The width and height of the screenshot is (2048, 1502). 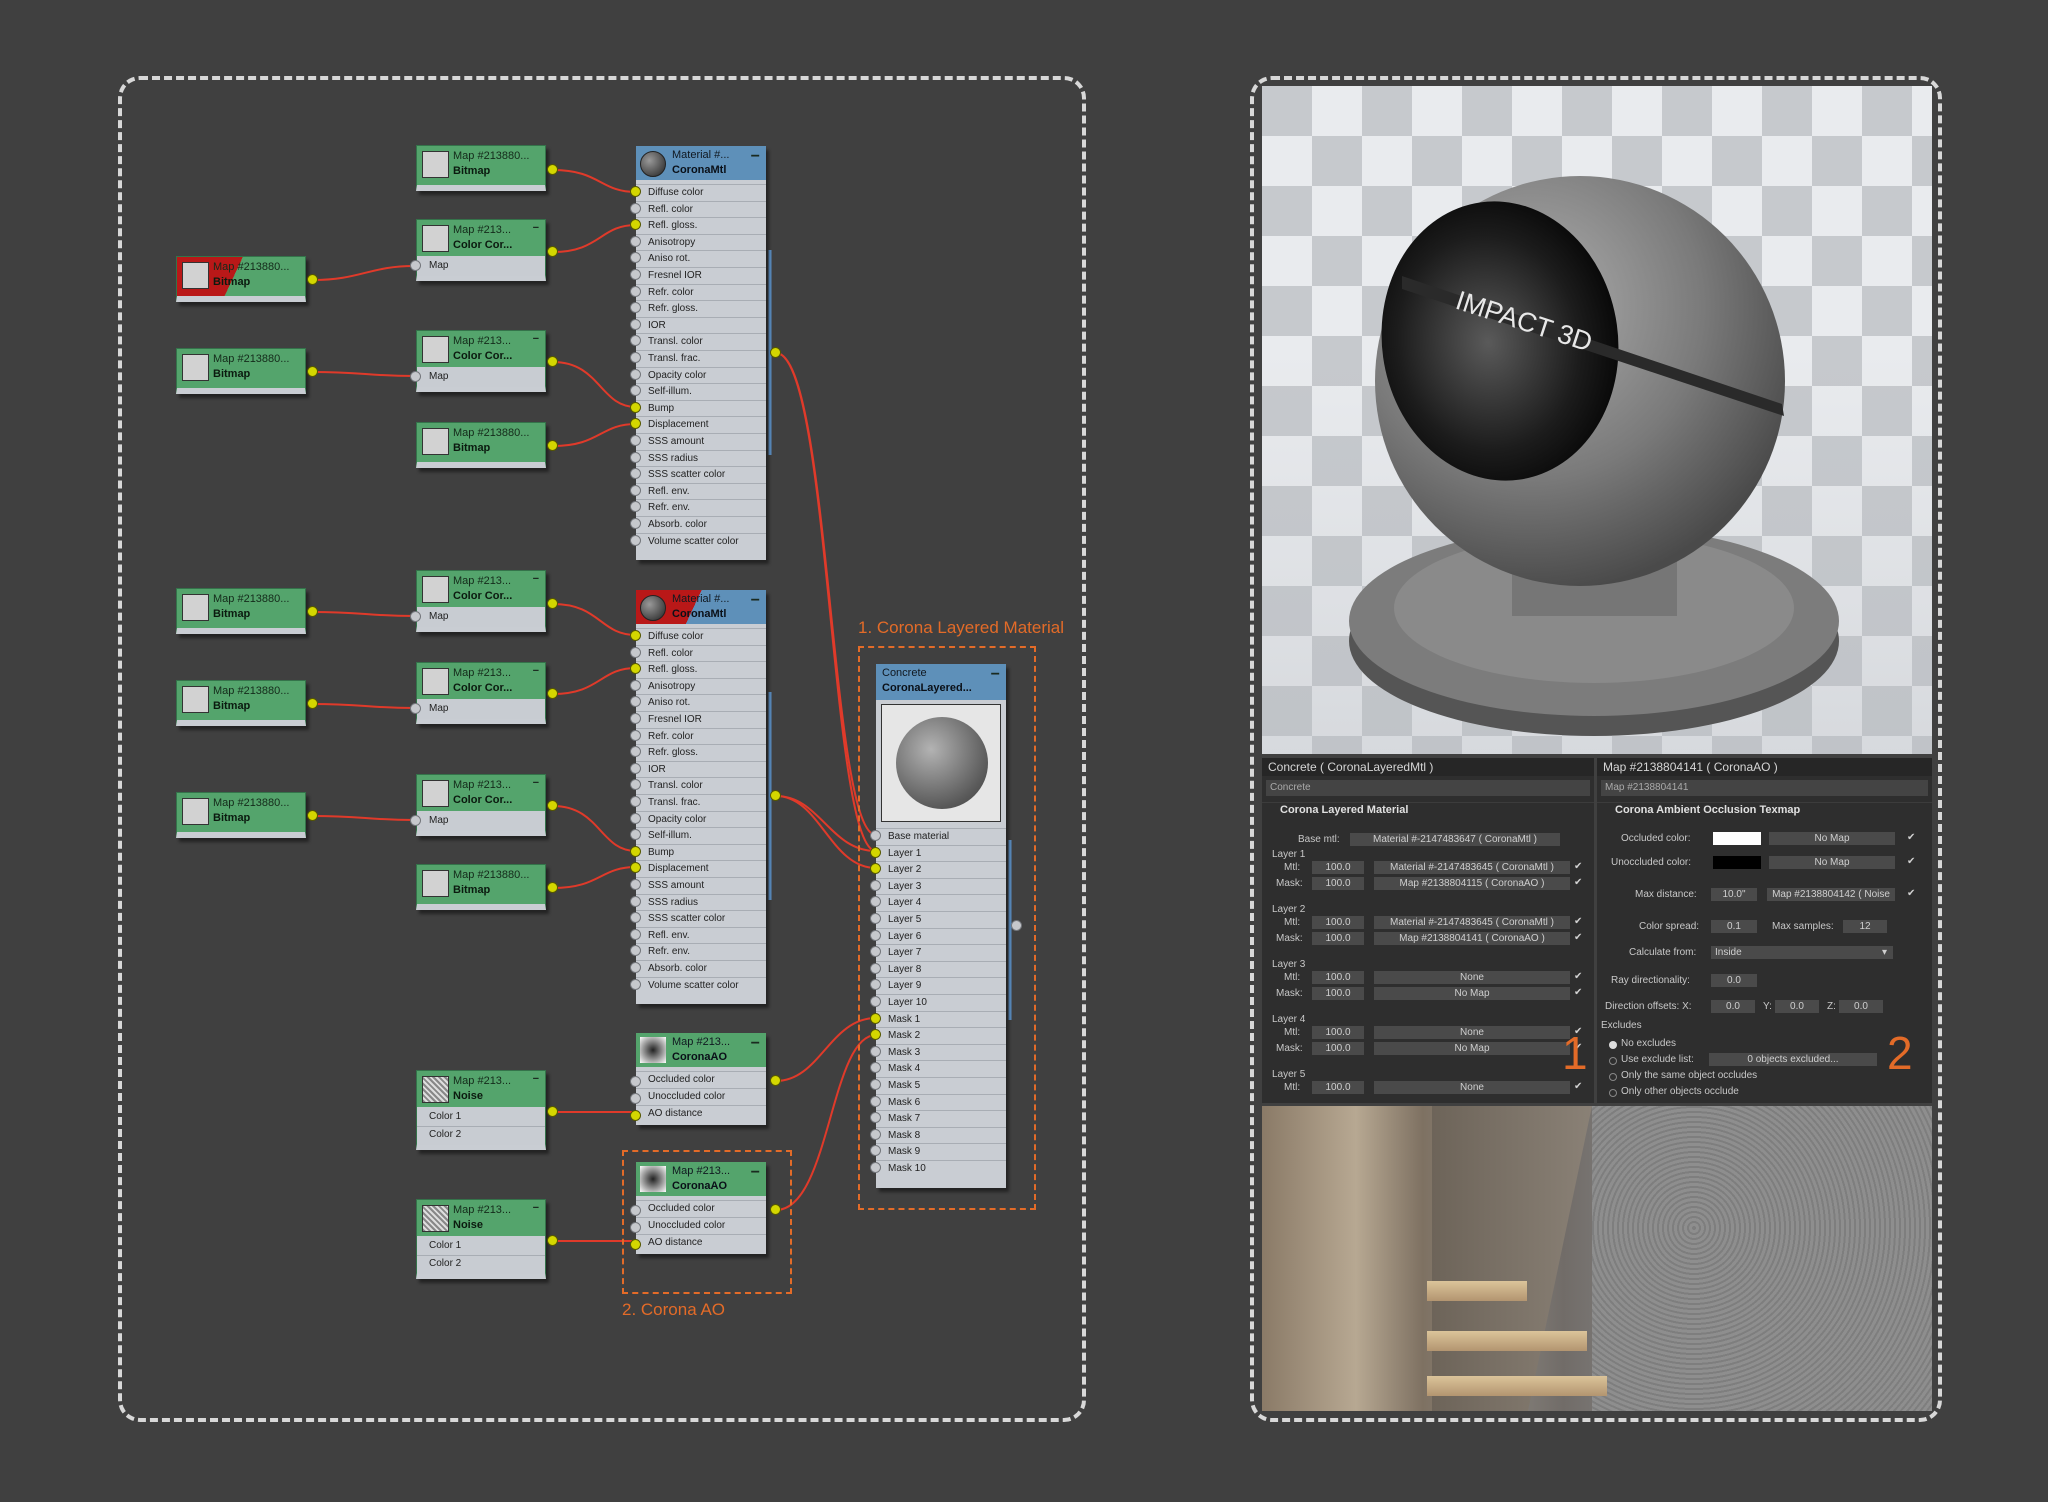 I want to click on use-exclude-radio, so click(x=1613, y=1061).